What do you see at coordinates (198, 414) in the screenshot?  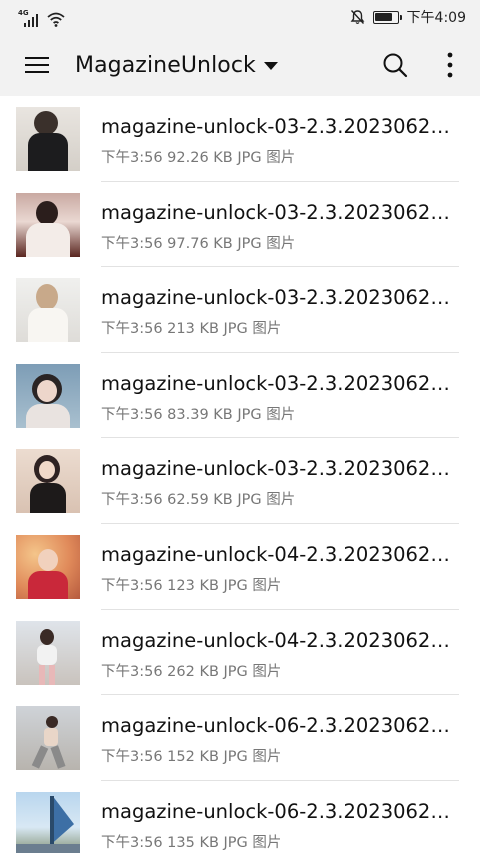 I see `file-meta: 下午3:56 83.39 KB JPG 图片` at bounding box center [198, 414].